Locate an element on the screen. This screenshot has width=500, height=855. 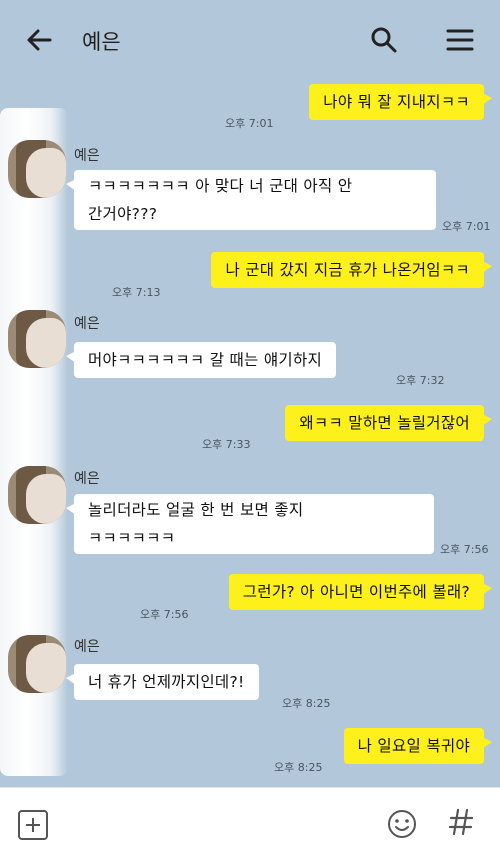
chat-title: 예은 is located at coordinates (101, 42).